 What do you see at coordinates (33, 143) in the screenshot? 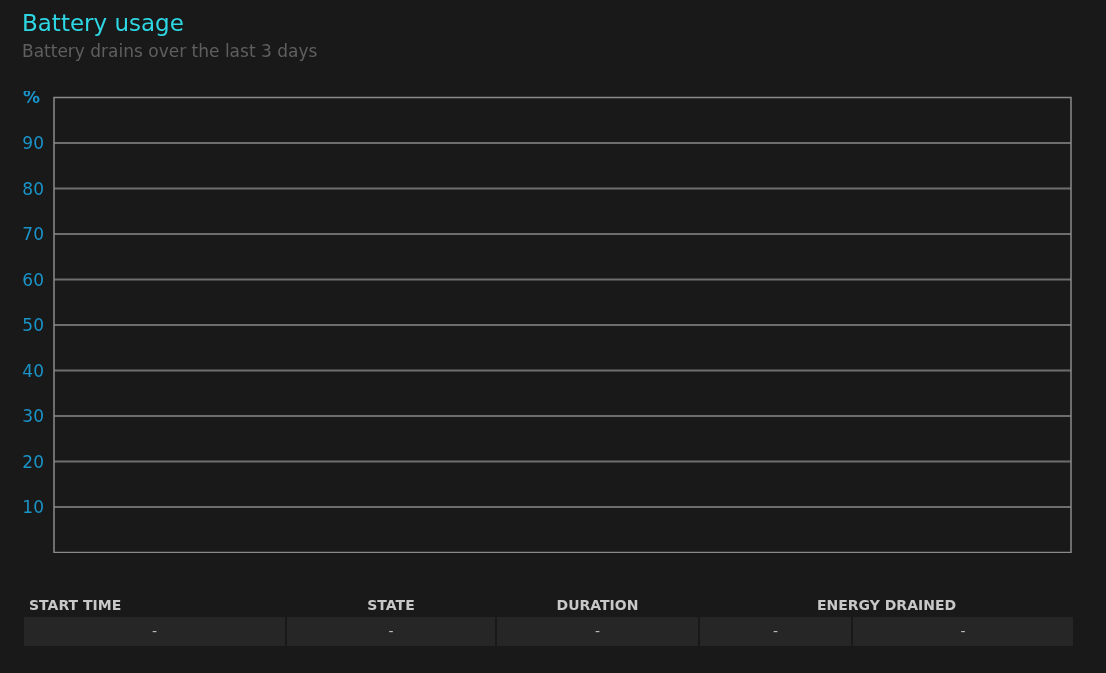
I see `y-tick-label: 90` at bounding box center [33, 143].